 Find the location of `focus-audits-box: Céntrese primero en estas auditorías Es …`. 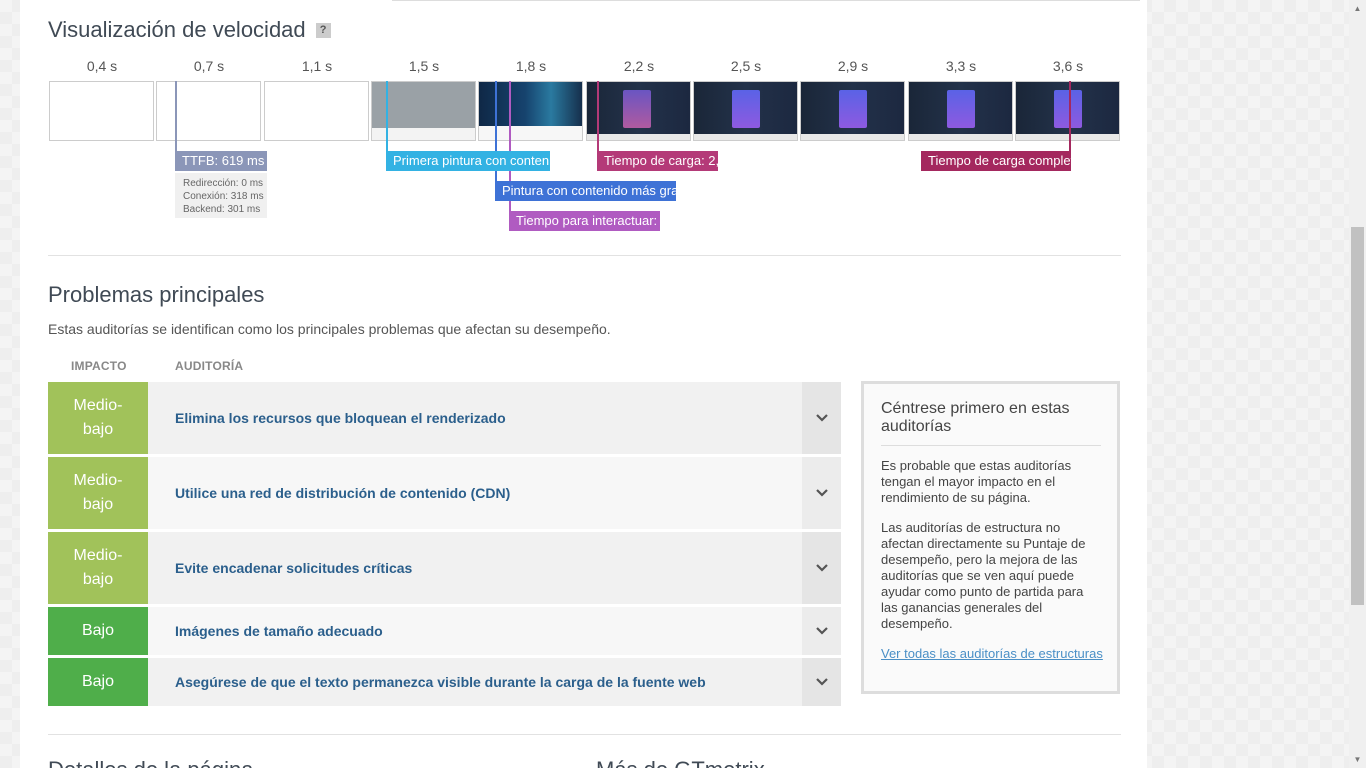

focus-audits-box: Céntrese primero en estas auditorías Es … is located at coordinates (990, 537).